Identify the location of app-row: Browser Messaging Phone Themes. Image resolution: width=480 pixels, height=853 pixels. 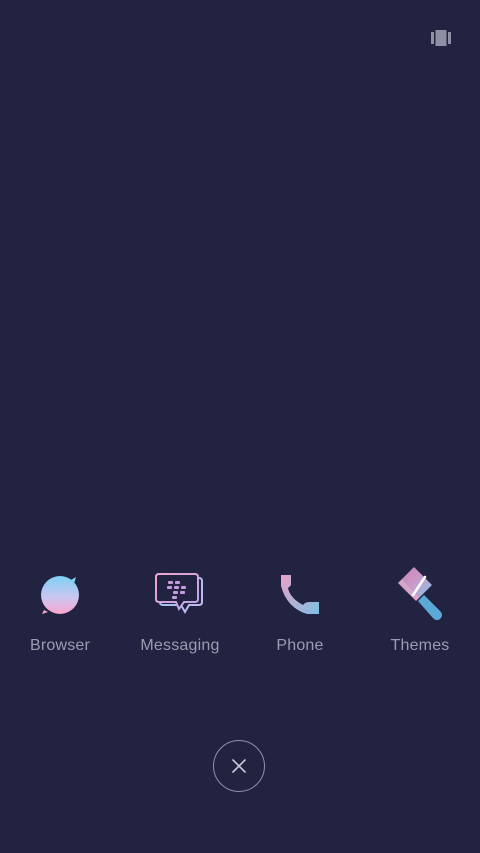
(240, 615).